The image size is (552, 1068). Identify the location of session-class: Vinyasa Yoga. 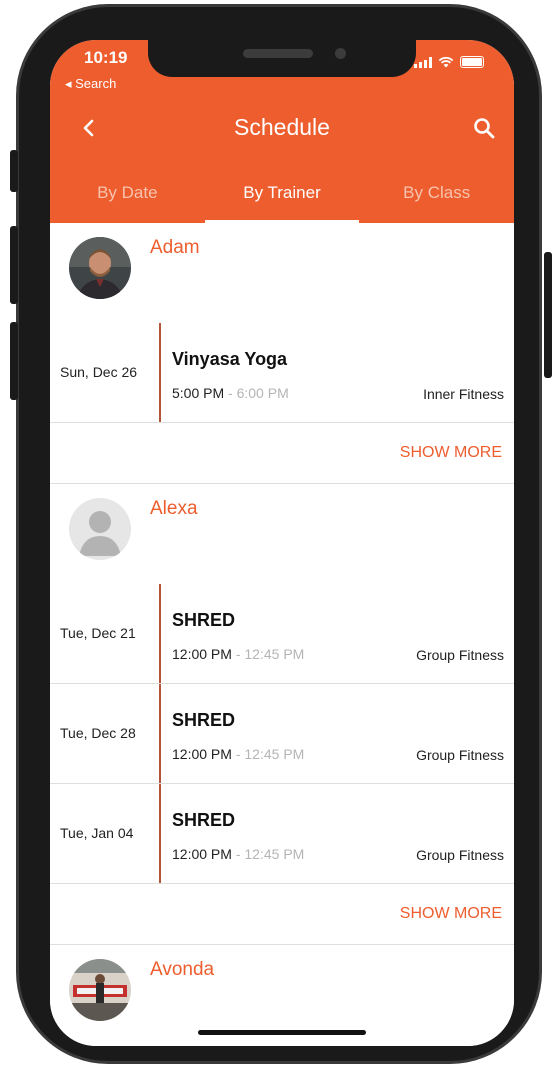
(230, 359).